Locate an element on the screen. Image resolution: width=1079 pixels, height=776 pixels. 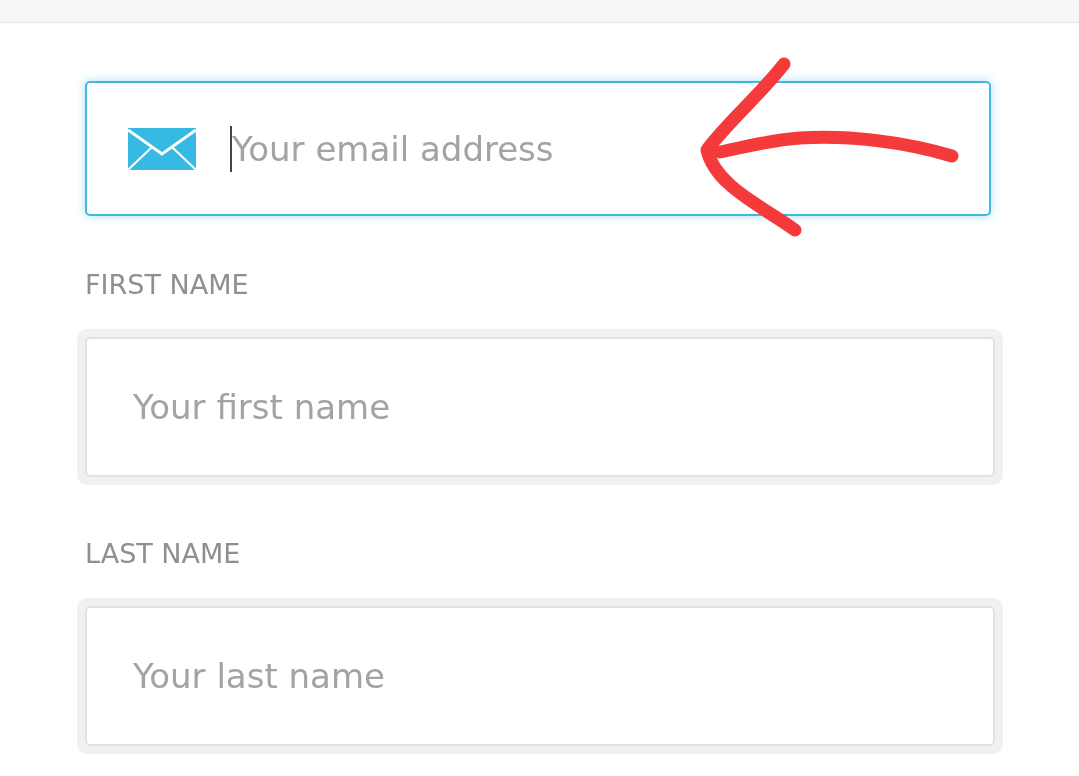
field-label: FIRST NAME is located at coordinates (167, 285).